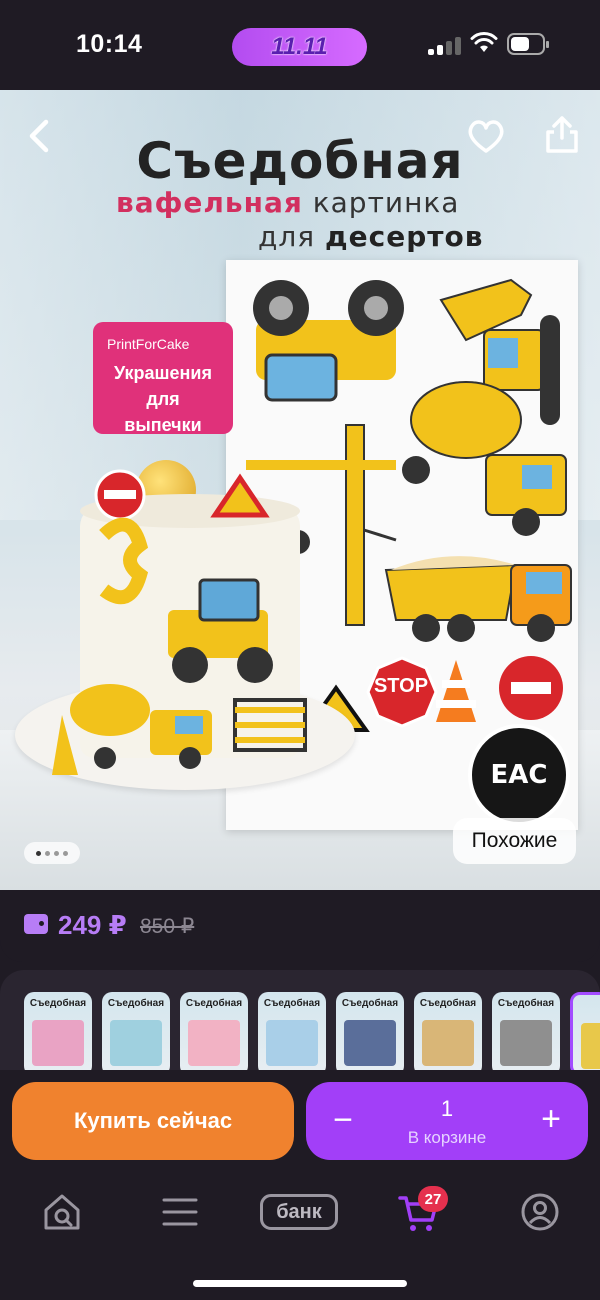  Describe the element at coordinates (109, 44) in the screenshot. I see `status-time: 10:14` at that location.